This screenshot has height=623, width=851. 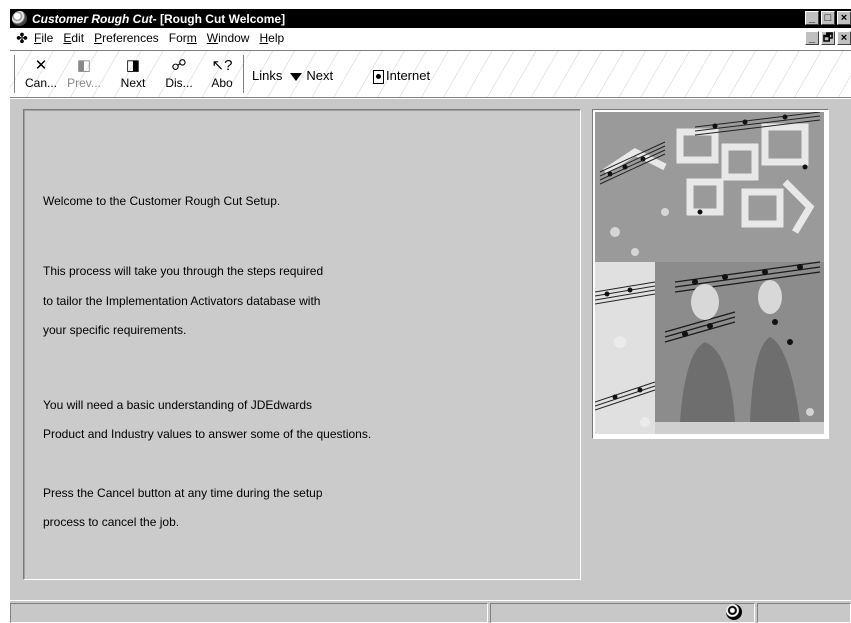 I want to click on about-label: Abo, so click(x=222, y=83).